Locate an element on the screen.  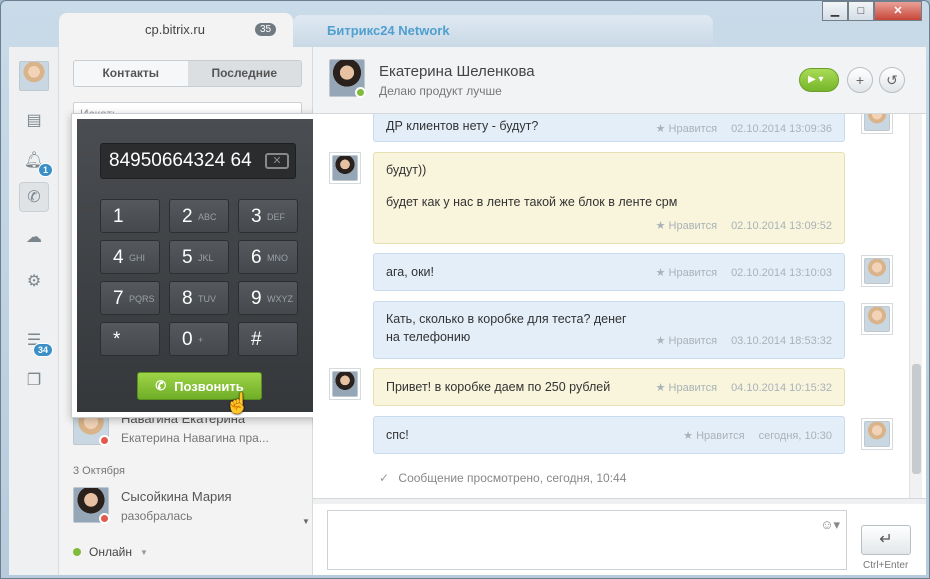
dialpad-key: 0 + is located at coordinates (199, 339).